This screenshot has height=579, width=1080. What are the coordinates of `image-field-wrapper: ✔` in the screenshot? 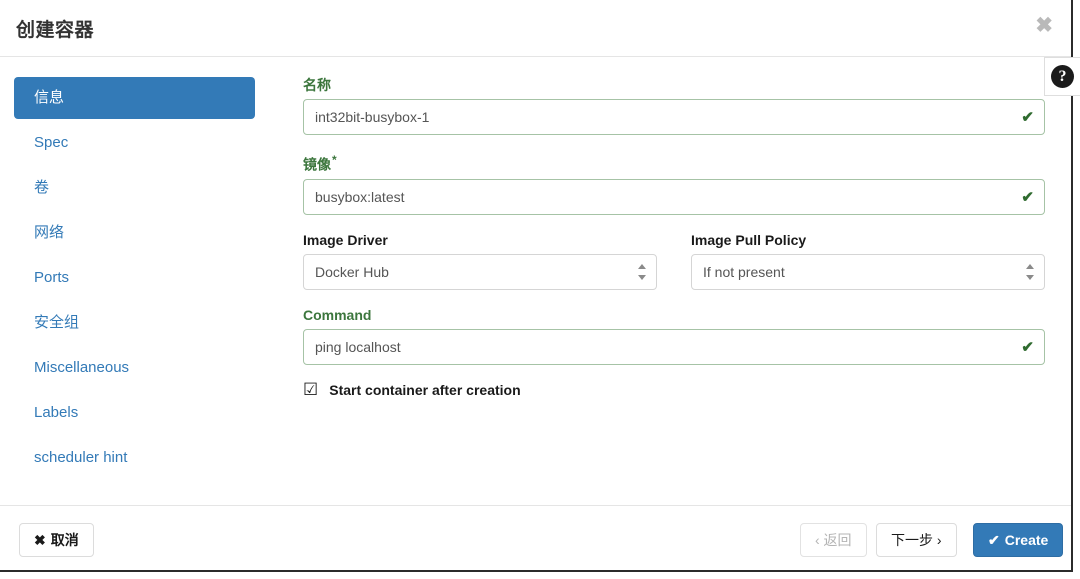 It's located at (674, 196).